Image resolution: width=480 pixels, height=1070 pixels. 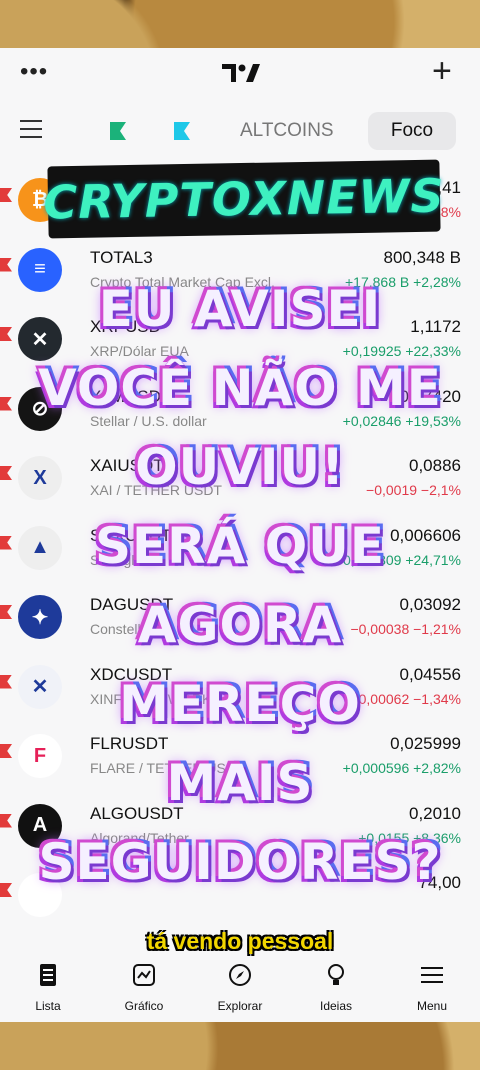 I want to click on red-flag-icon, so click(x=6, y=195).